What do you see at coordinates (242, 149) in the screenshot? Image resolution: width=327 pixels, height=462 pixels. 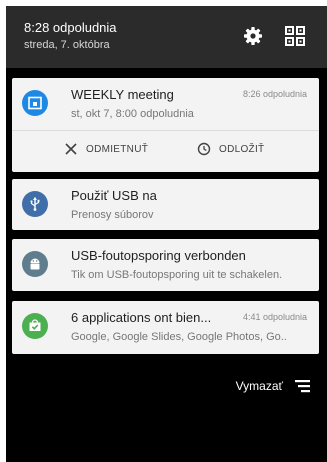 I see `snooze-label: ODLOŽIŤ` at bounding box center [242, 149].